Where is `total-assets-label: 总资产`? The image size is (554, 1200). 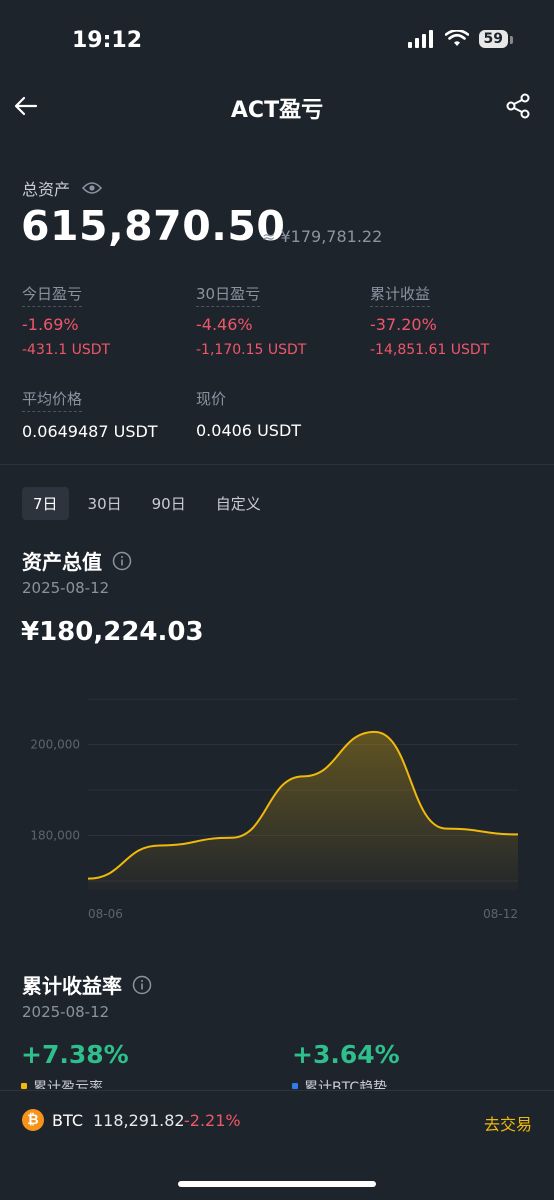
total-assets-label: 总资产 is located at coordinates (46, 189).